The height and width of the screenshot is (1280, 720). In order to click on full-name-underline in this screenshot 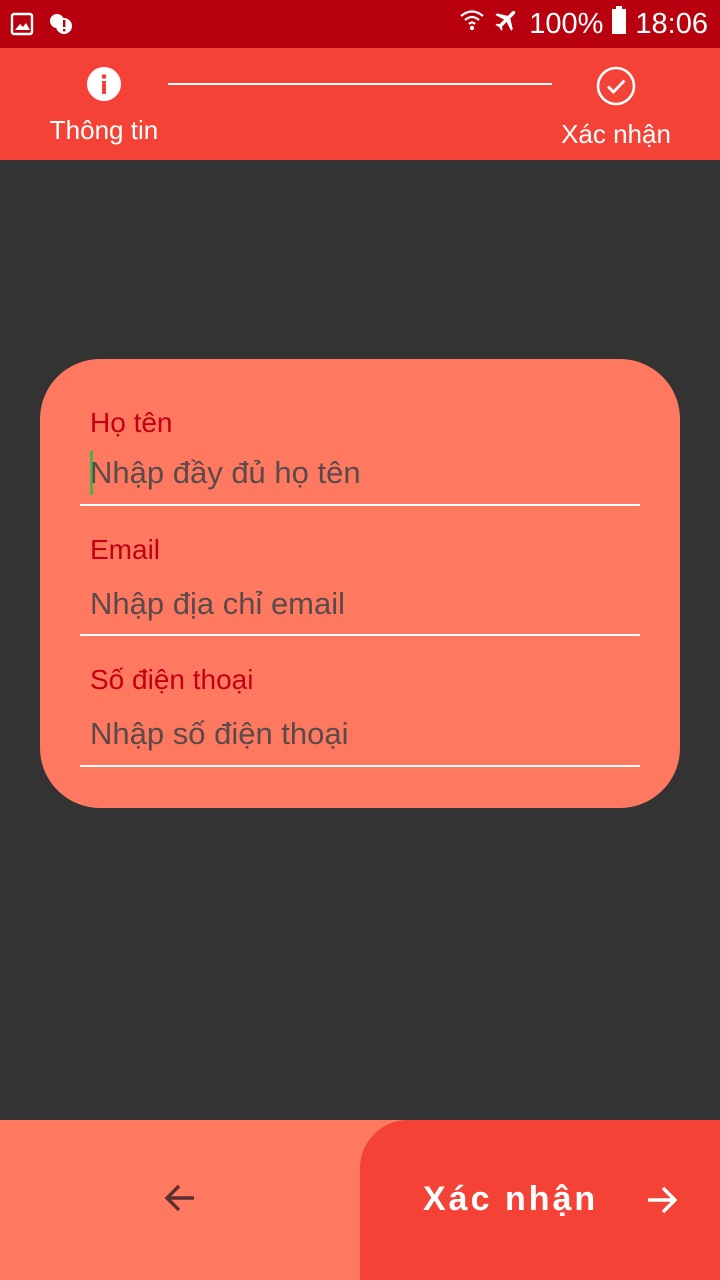, I will do `click(360, 505)`.